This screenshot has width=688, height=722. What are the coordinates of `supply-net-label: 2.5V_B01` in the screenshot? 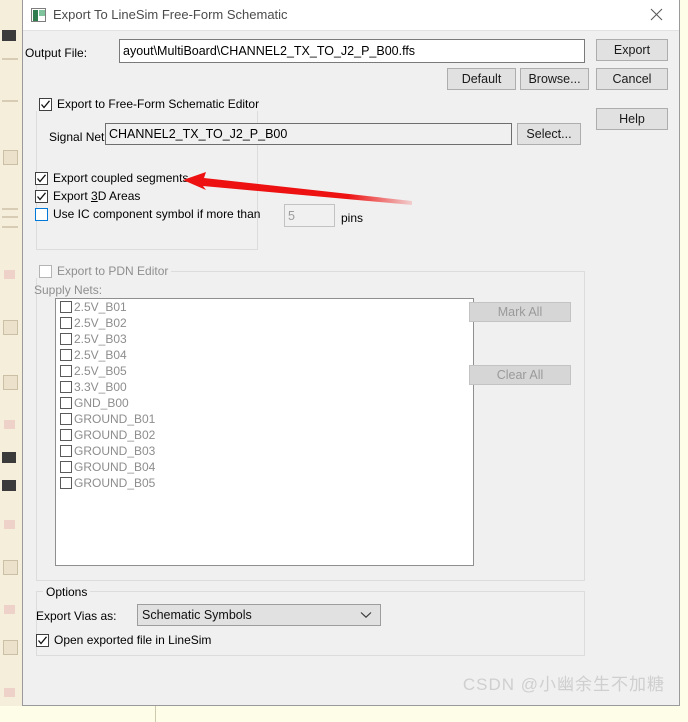 It's located at (100, 307).